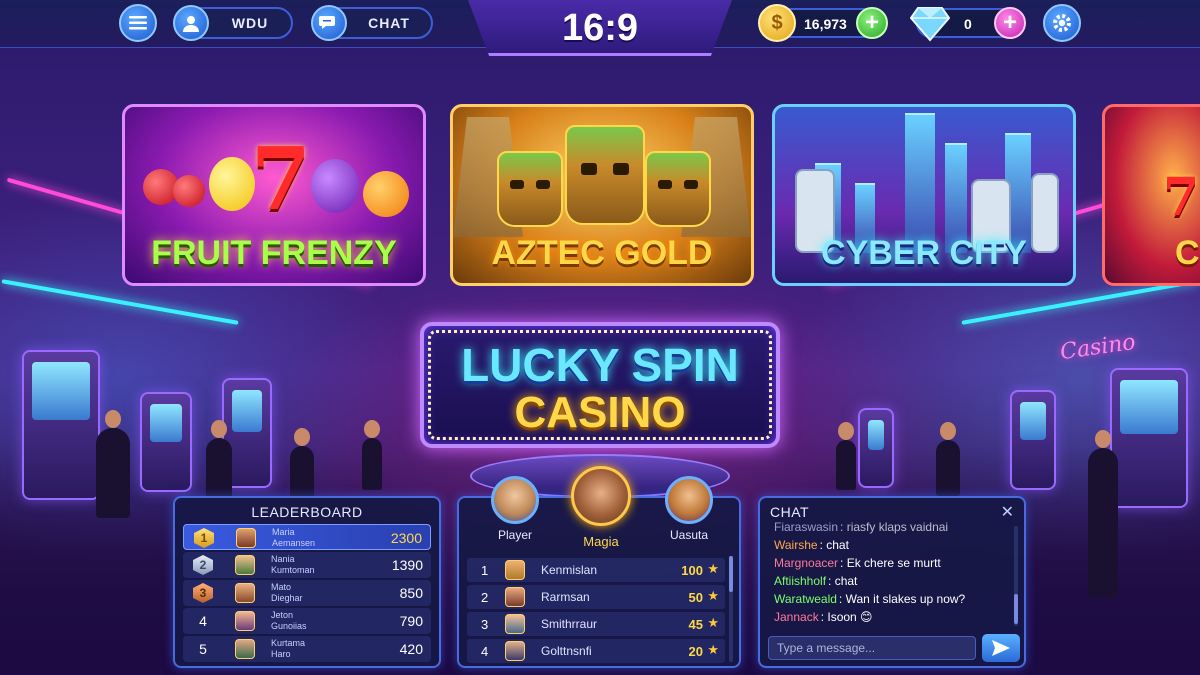  I want to click on gem-balance: 0 +, so click(968, 24).